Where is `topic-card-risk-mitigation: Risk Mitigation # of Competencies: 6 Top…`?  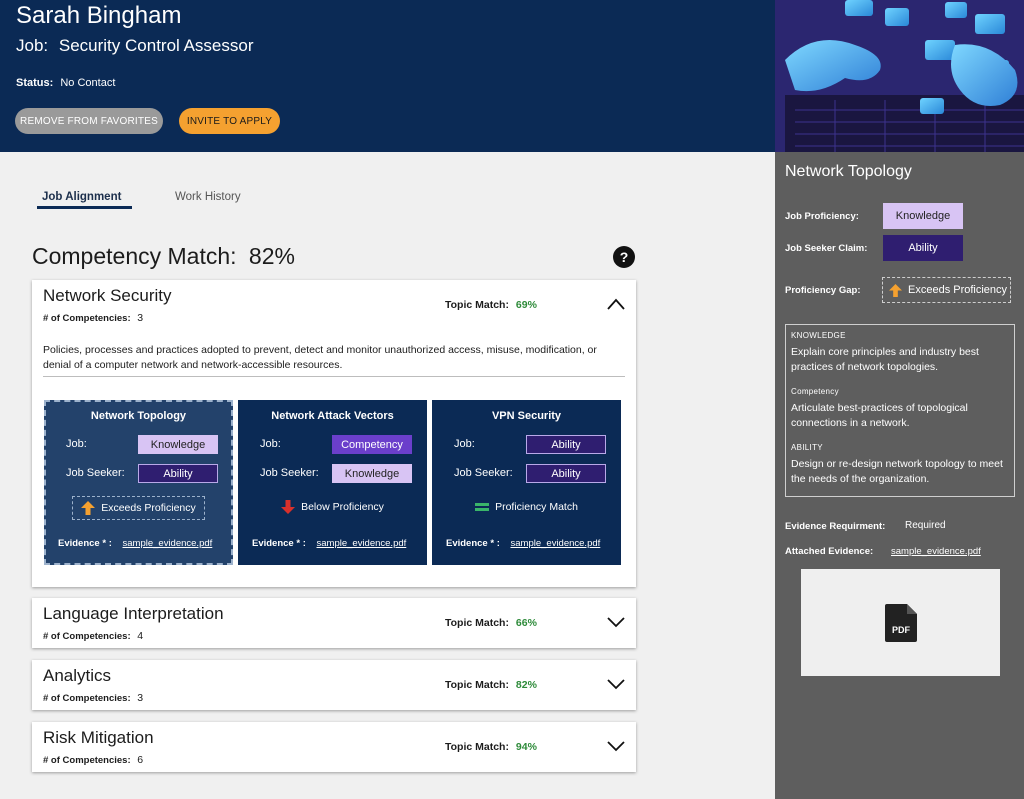 topic-card-risk-mitigation: Risk Mitigation # of Competencies: 6 Top… is located at coordinates (334, 747).